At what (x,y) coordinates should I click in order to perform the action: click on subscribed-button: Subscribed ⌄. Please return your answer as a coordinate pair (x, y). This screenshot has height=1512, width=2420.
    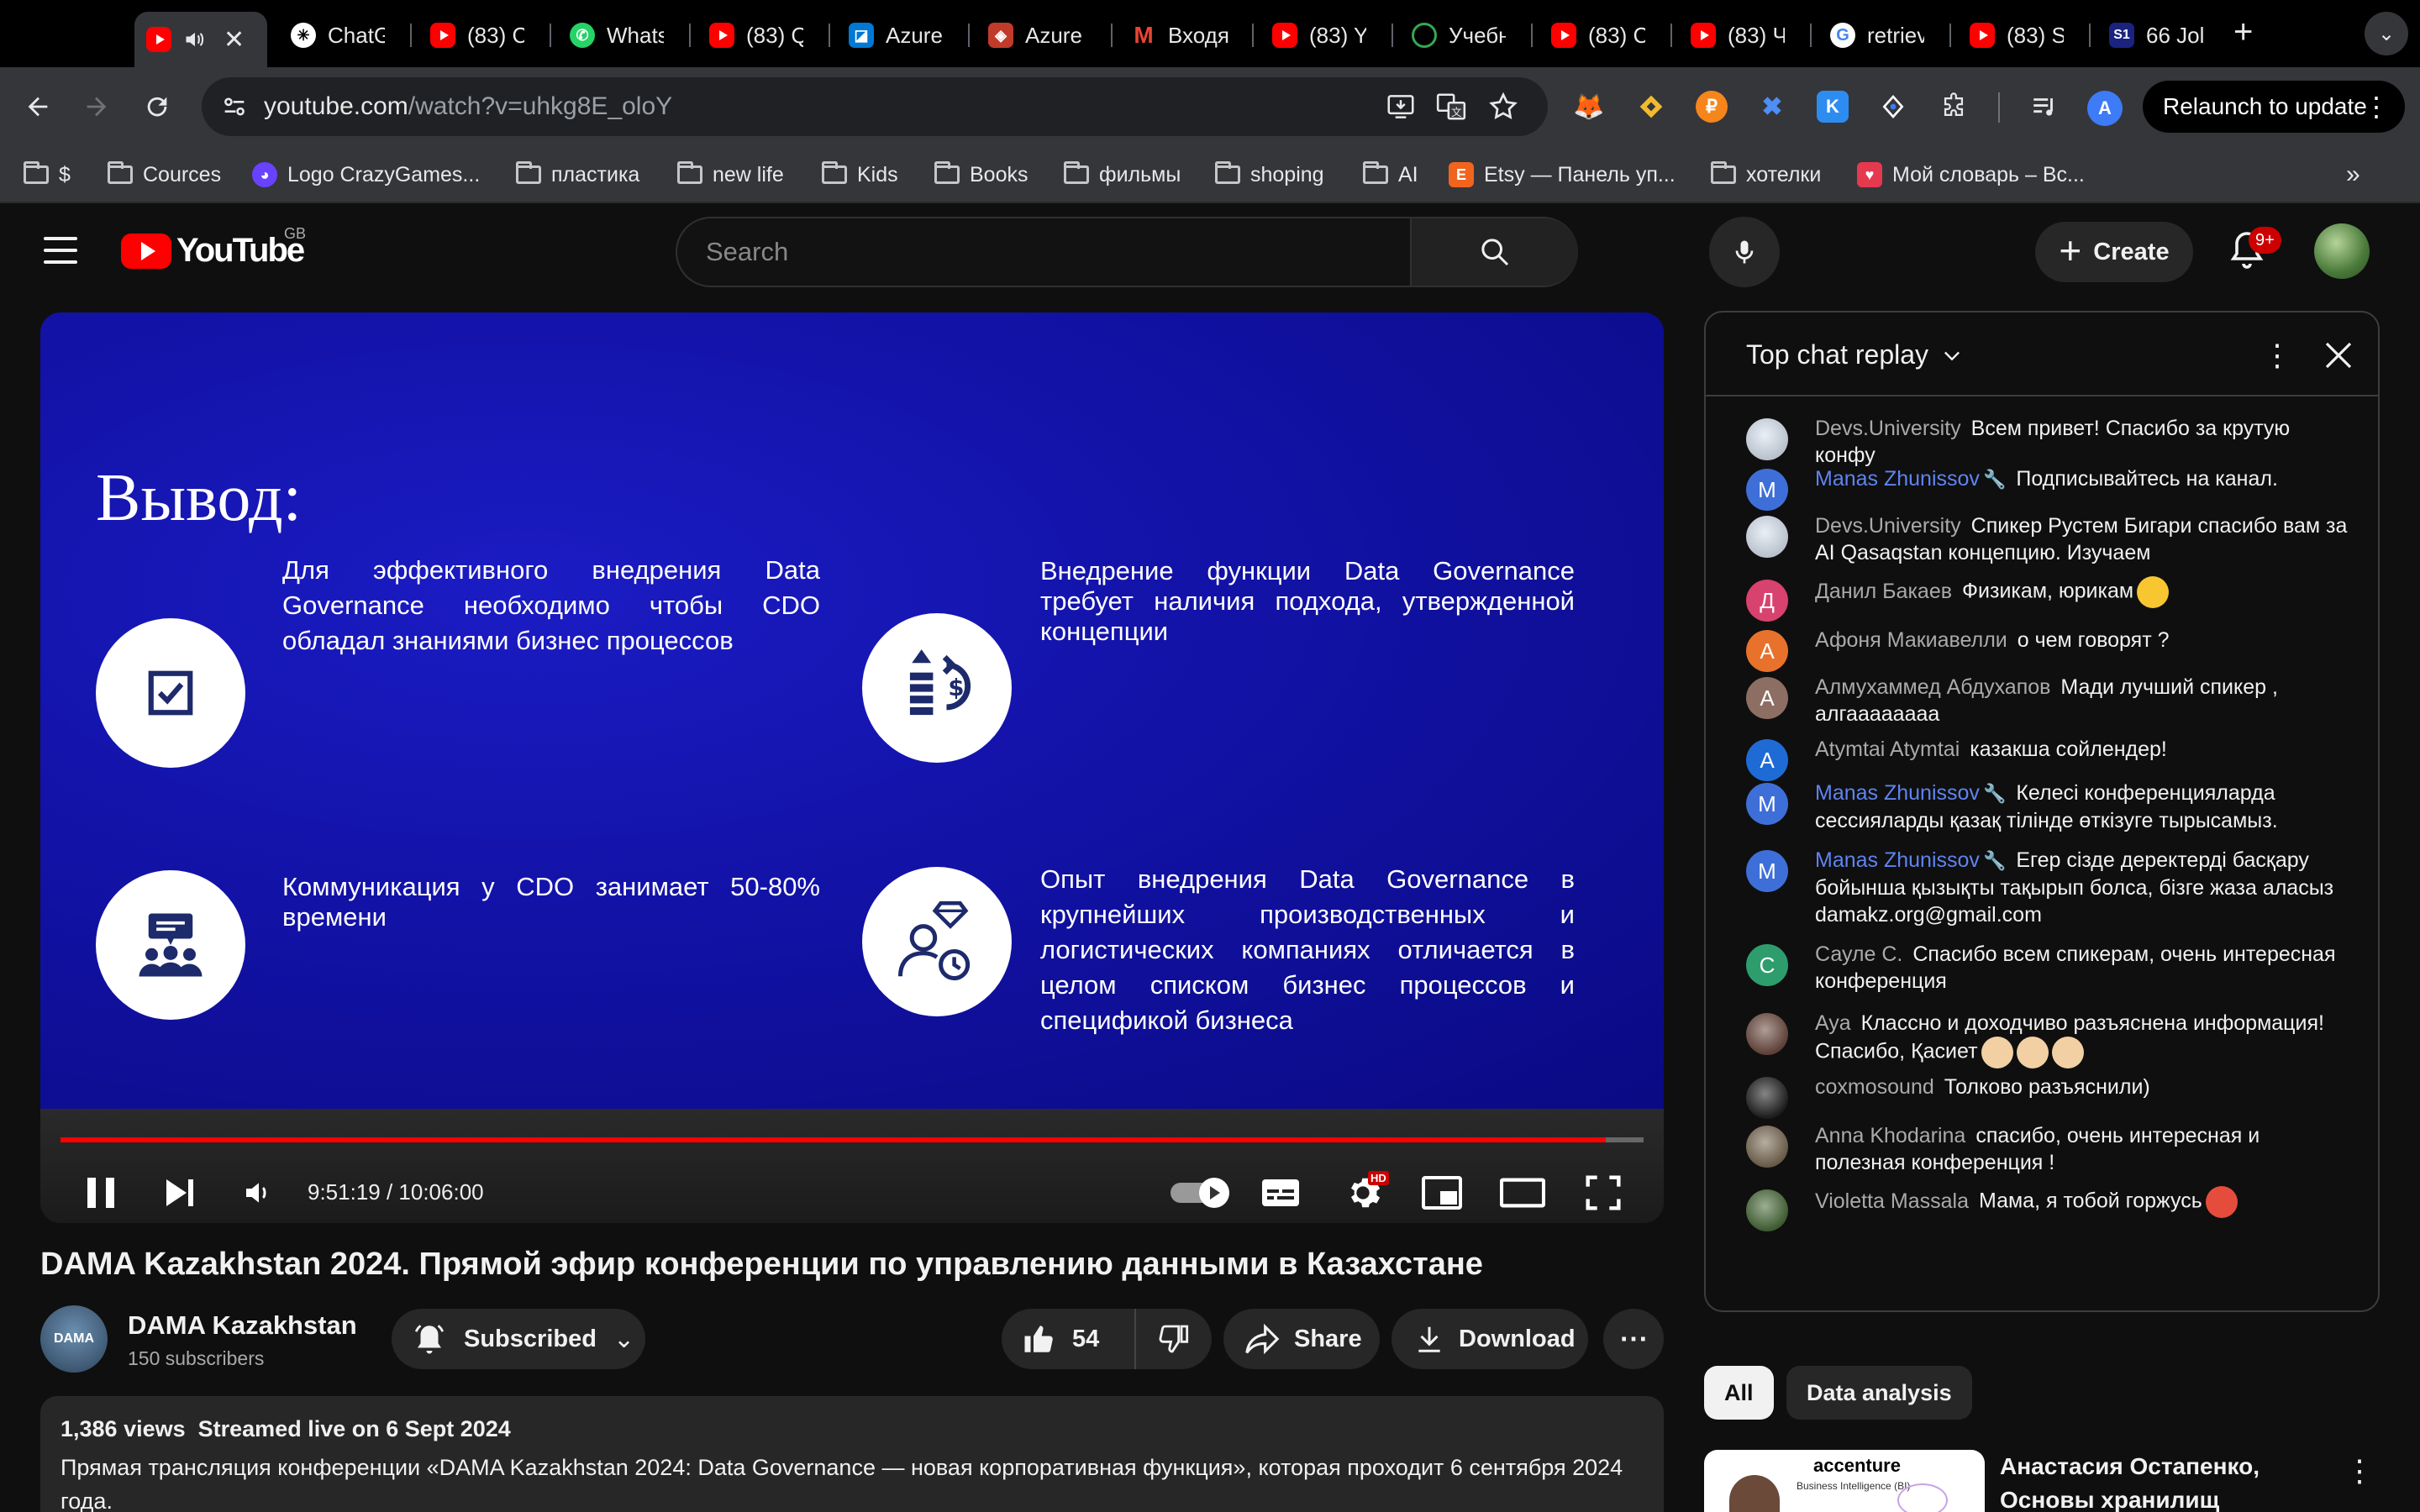
    Looking at the image, I should click on (518, 1339).